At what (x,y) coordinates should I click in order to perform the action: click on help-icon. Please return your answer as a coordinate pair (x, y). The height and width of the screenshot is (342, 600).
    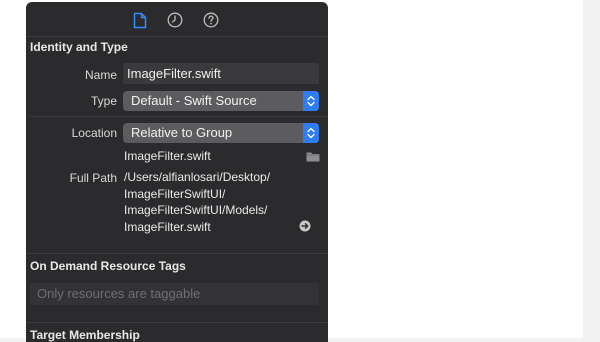
    Looking at the image, I should click on (211, 20).